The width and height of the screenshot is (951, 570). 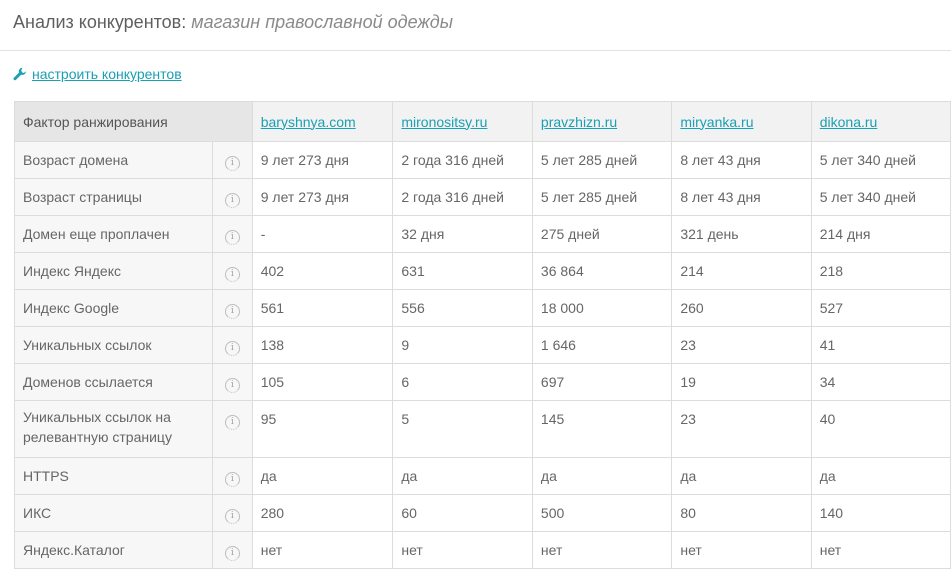 I want to click on page-subtitle: магазин православной одежды, so click(x=322, y=22).